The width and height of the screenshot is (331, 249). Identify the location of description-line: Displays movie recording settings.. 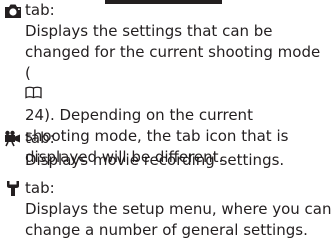
(155, 160).